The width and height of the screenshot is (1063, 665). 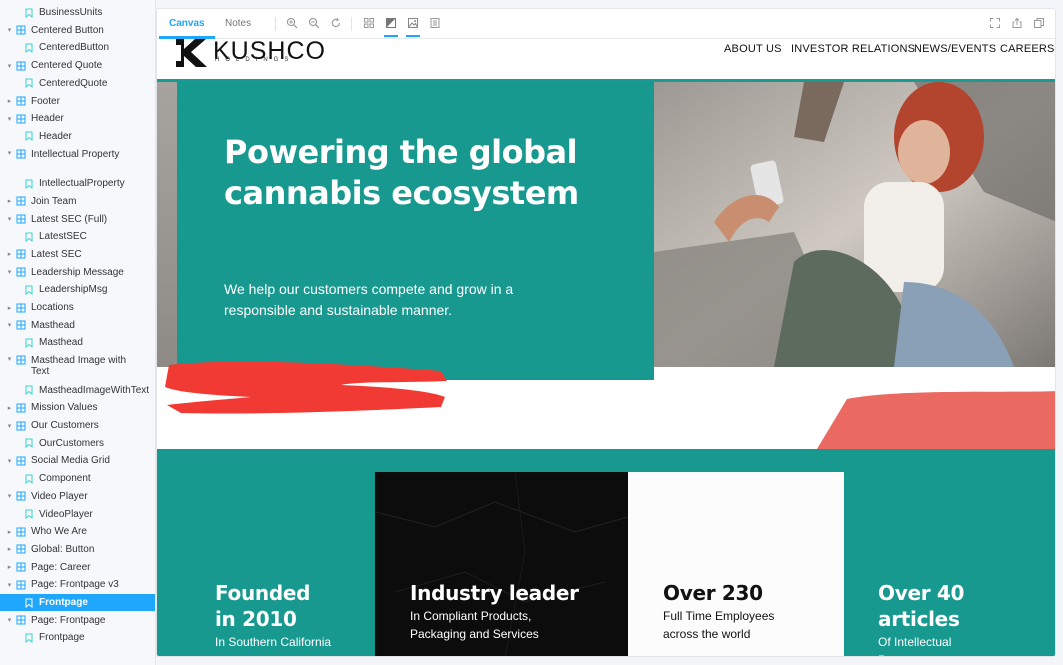 I want to click on sidebar-component-item: ▸ Page: Career, so click(x=77, y=567).